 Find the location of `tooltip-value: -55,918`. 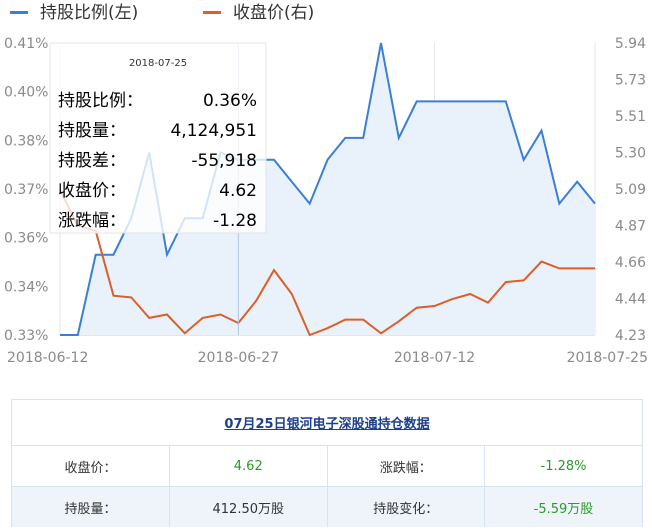

tooltip-value: -55,918 is located at coordinates (224, 161).